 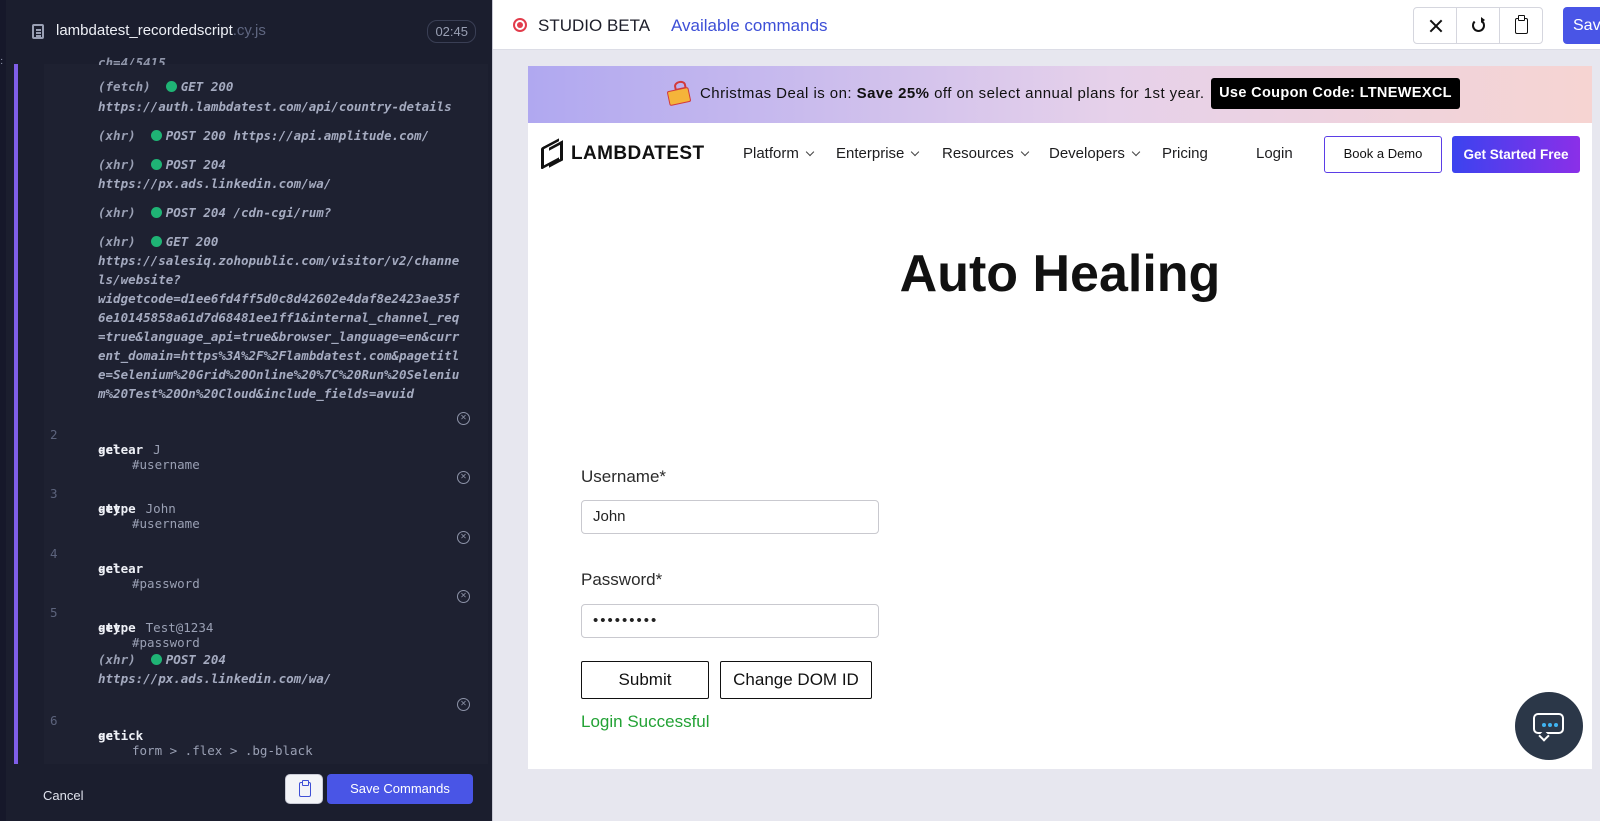 What do you see at coordinates (645, 721) in the screenshot?
I see `login-success-message: Login Successful` at bounding box center [645, 721].